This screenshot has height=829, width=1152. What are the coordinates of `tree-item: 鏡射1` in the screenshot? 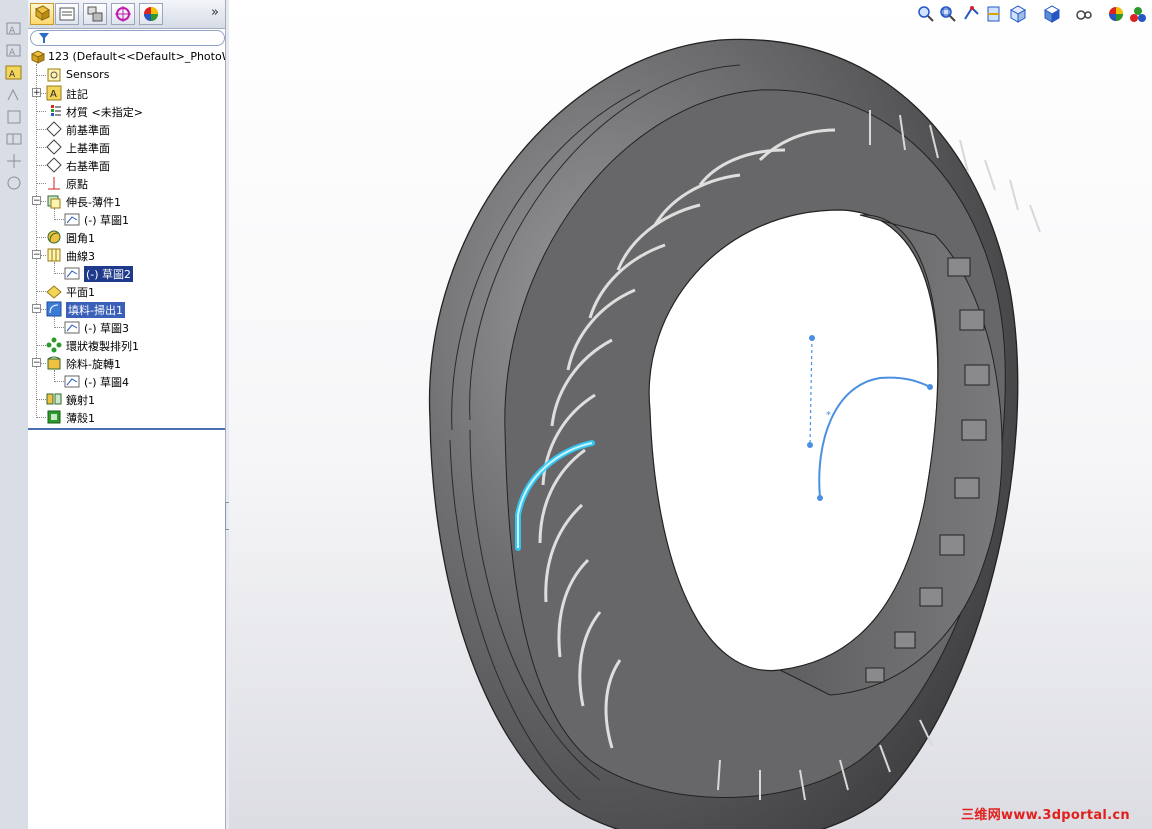 It's located at (126, 399).